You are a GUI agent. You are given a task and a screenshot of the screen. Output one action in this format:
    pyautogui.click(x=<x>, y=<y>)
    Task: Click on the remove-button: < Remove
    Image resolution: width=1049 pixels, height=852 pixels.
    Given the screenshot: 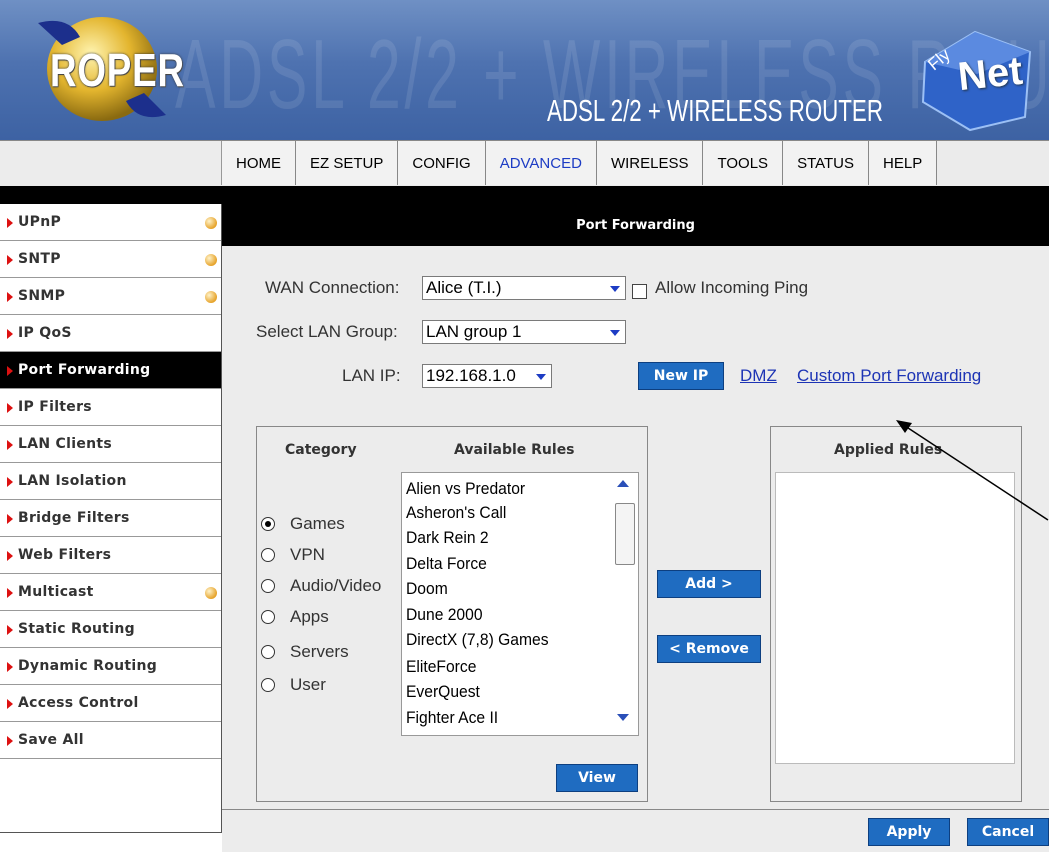 What is the action you would take?
    pyautogui.click(x=709, y=649)
    